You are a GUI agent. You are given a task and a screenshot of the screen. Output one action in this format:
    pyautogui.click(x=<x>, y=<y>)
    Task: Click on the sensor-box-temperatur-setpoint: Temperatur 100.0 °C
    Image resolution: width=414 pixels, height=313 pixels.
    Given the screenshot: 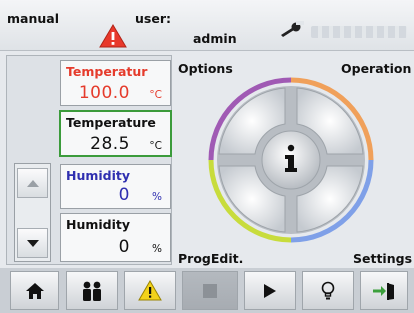 What is the action you would take?
    pyautogui.click(x=115, y=83)
    